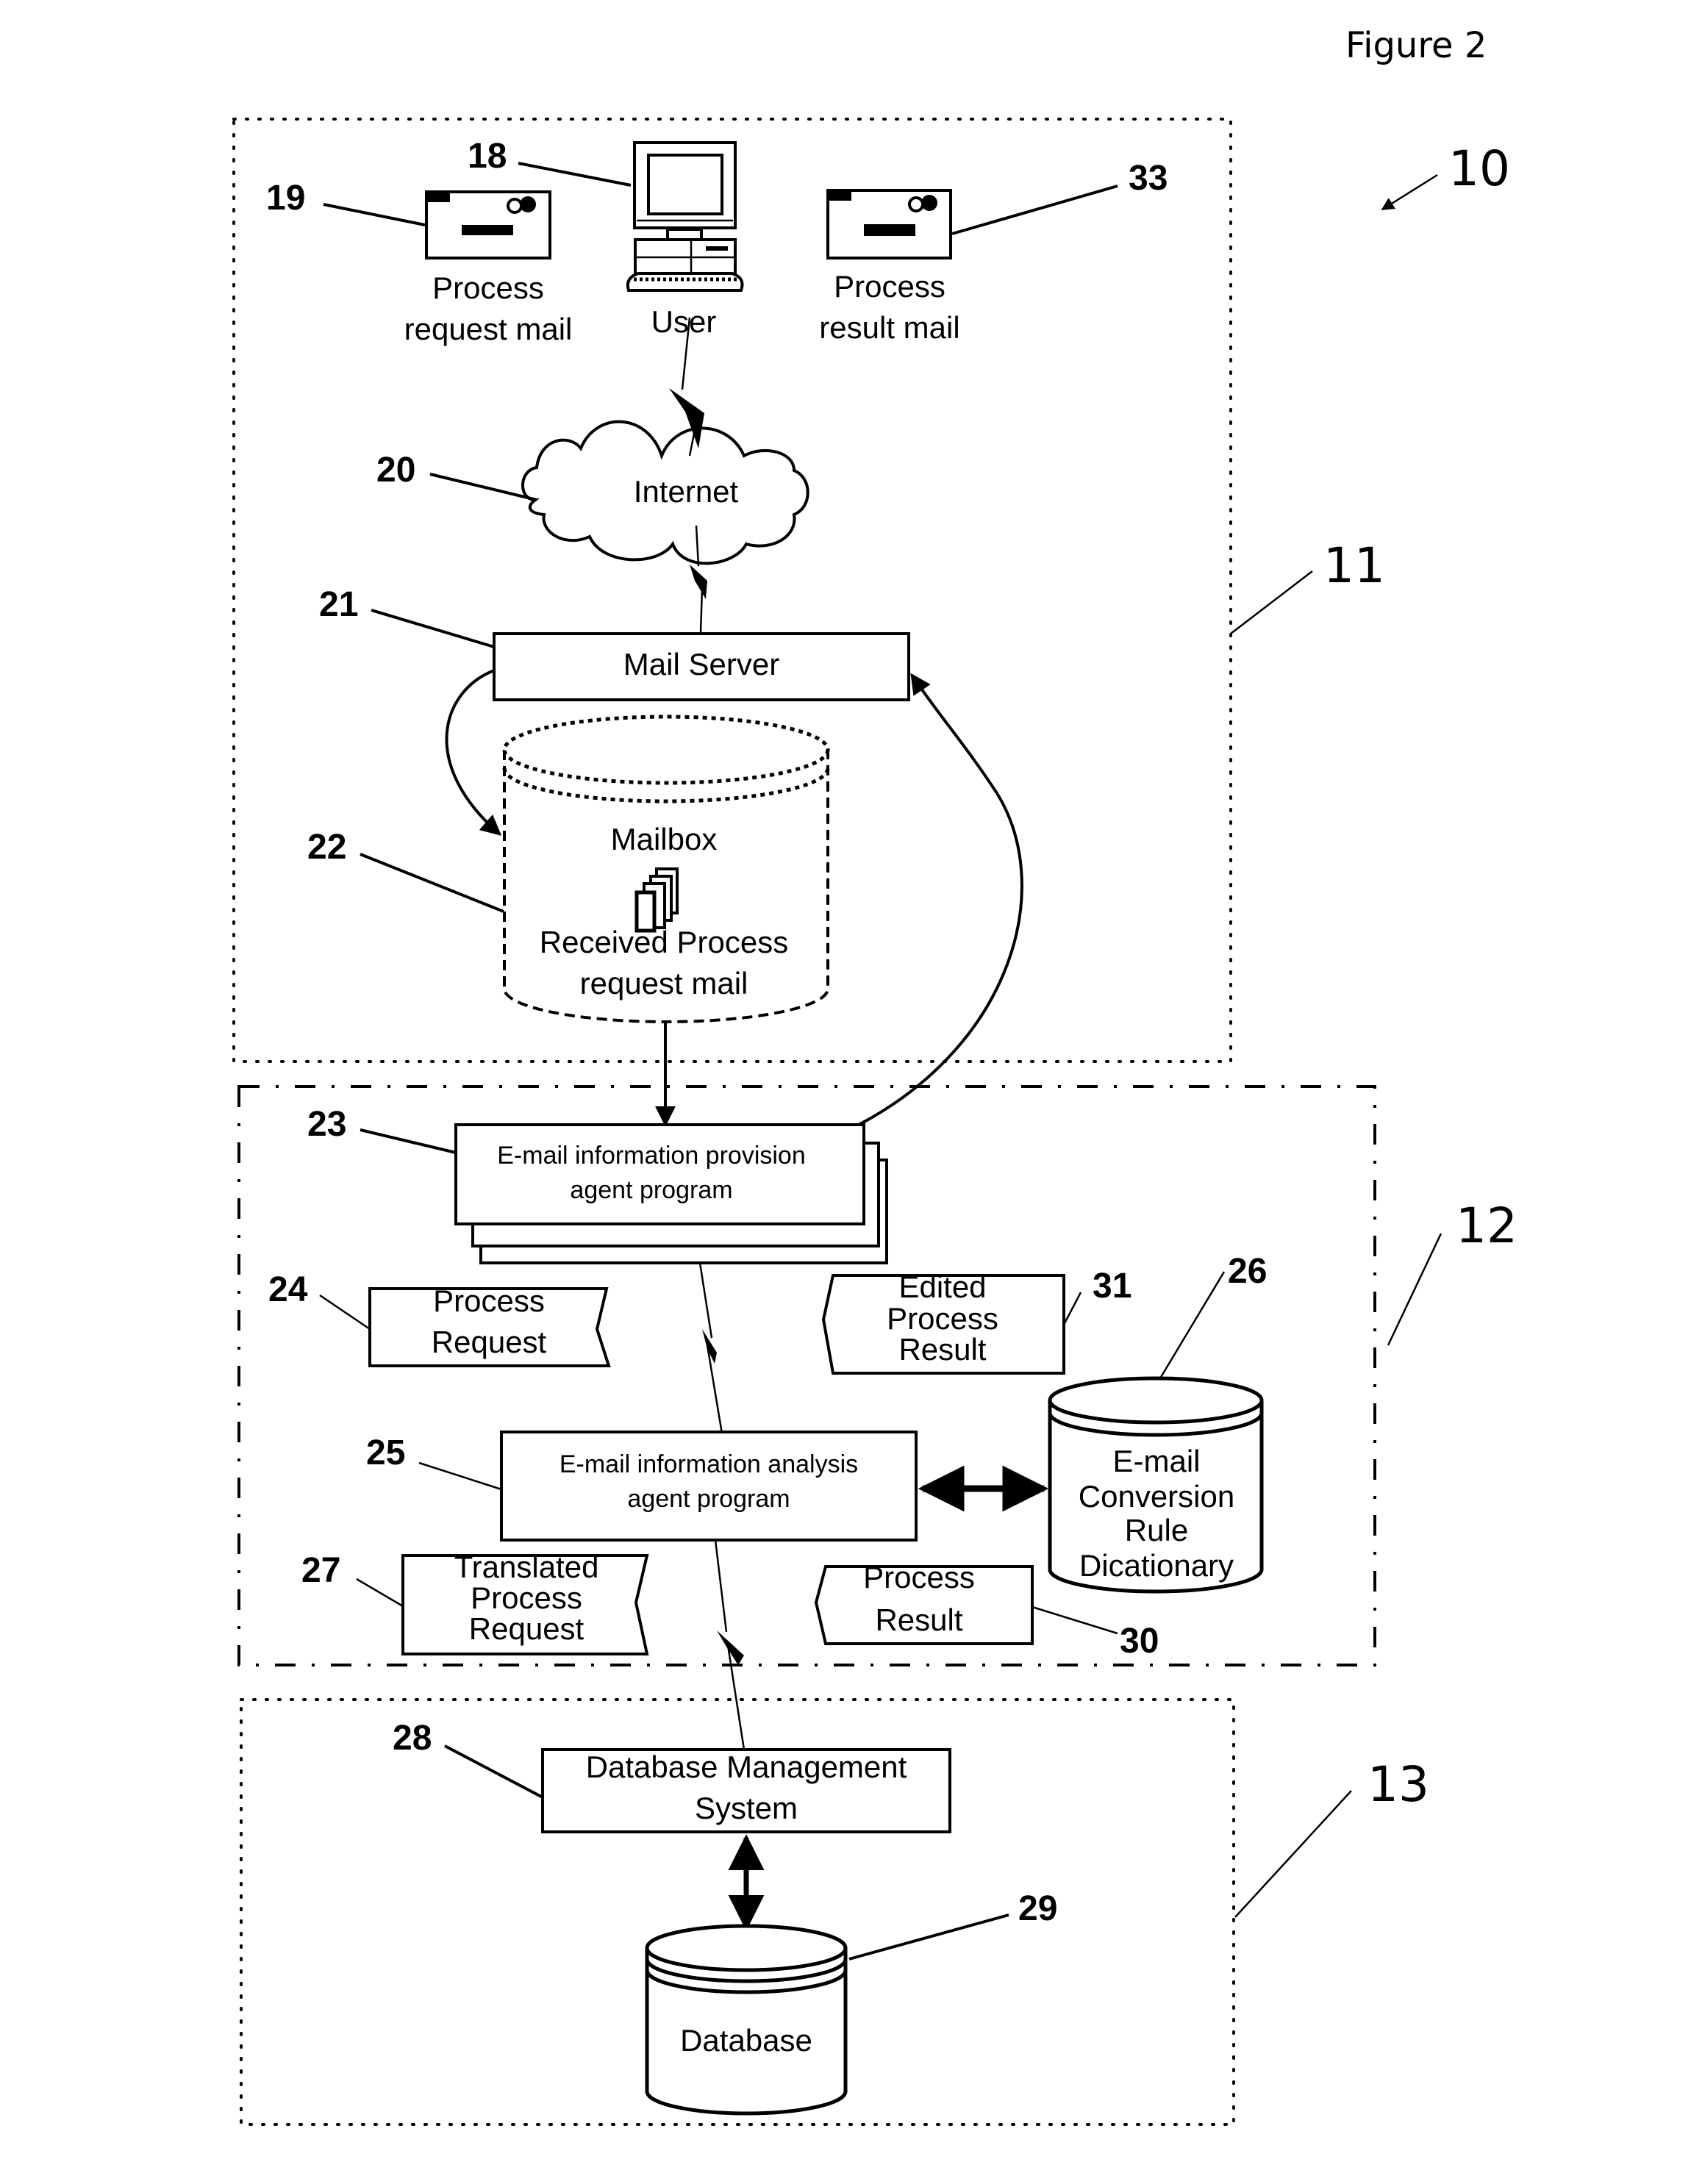 This screenshot has height=2184, width=1691. I want to click on ref-30: 30, so click(1139, 1642).